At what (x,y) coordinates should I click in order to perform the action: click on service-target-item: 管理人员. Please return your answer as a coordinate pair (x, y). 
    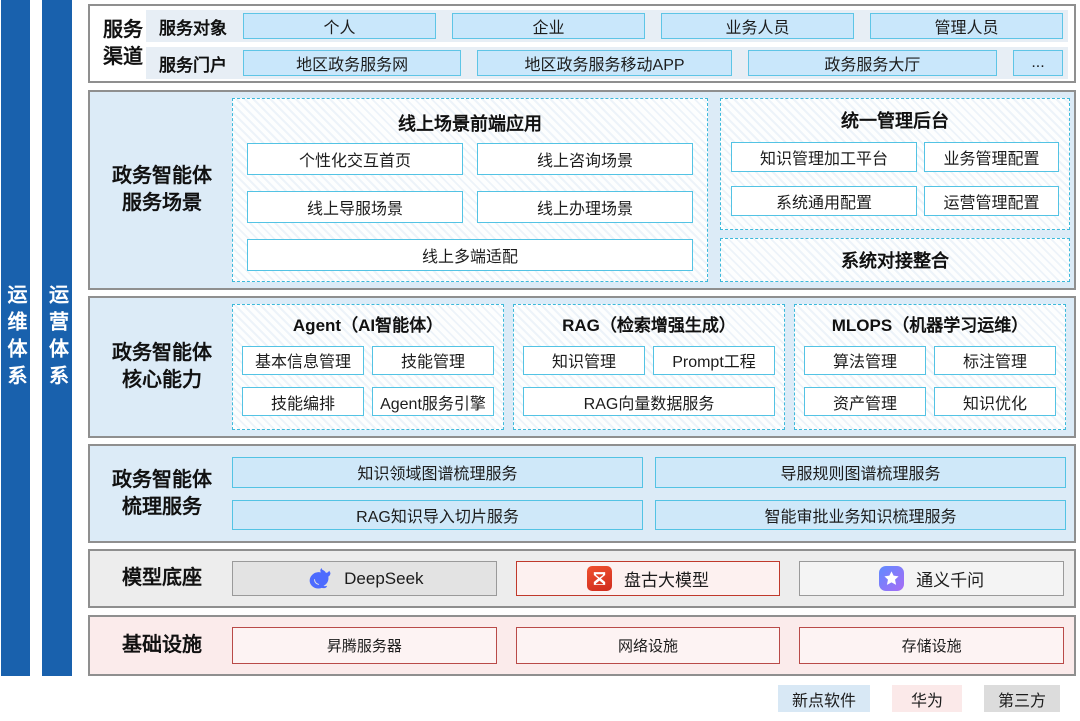
    Looking at the image, I should click on (966, 26).